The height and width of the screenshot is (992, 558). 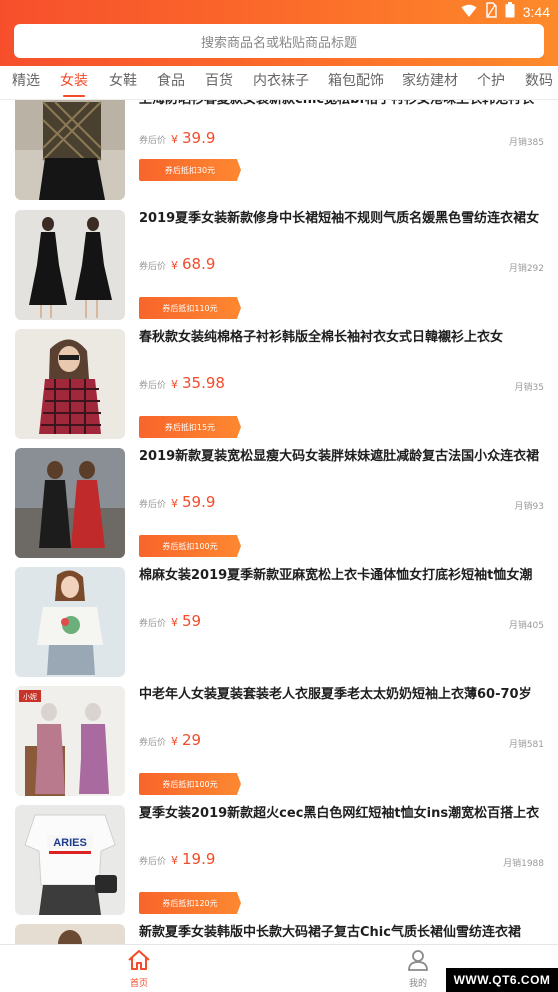 I want to click on monthly-sales: 月销292, so click(x=526, y=269).